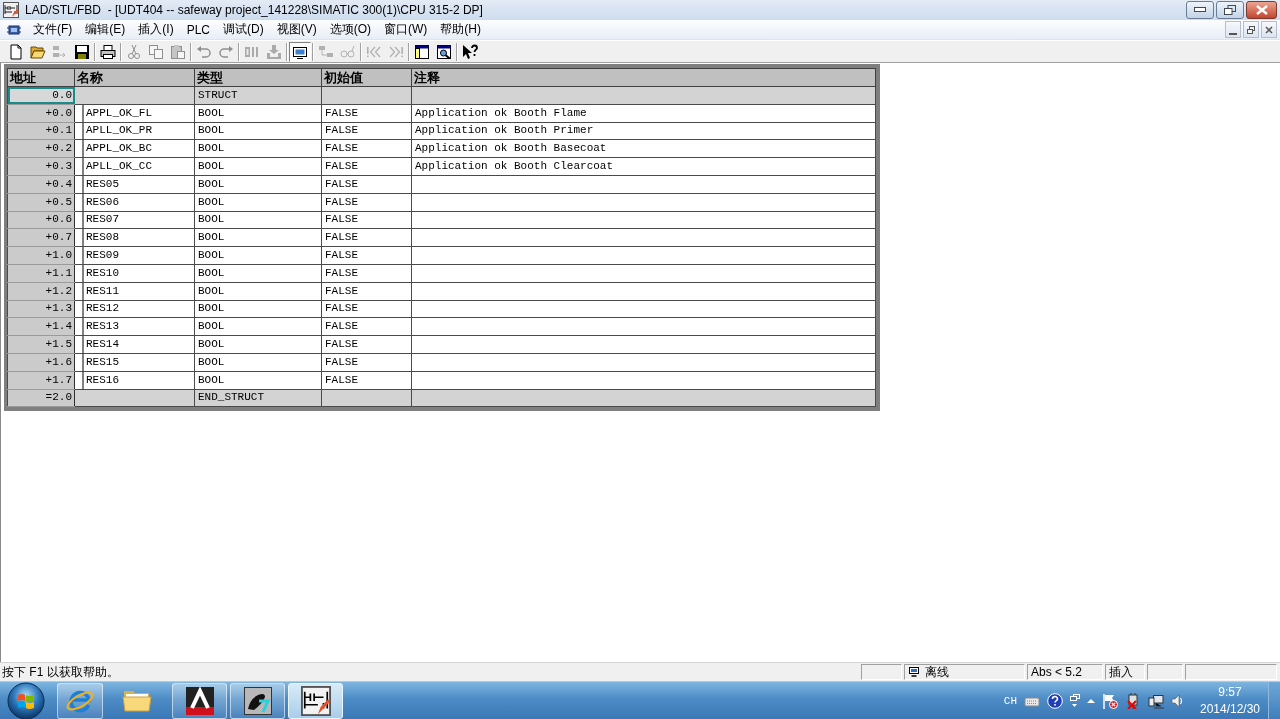  Describe the element at coordinates (405, 29) in the screenshot. I see `menu-item: 窗口(W)` at that location.